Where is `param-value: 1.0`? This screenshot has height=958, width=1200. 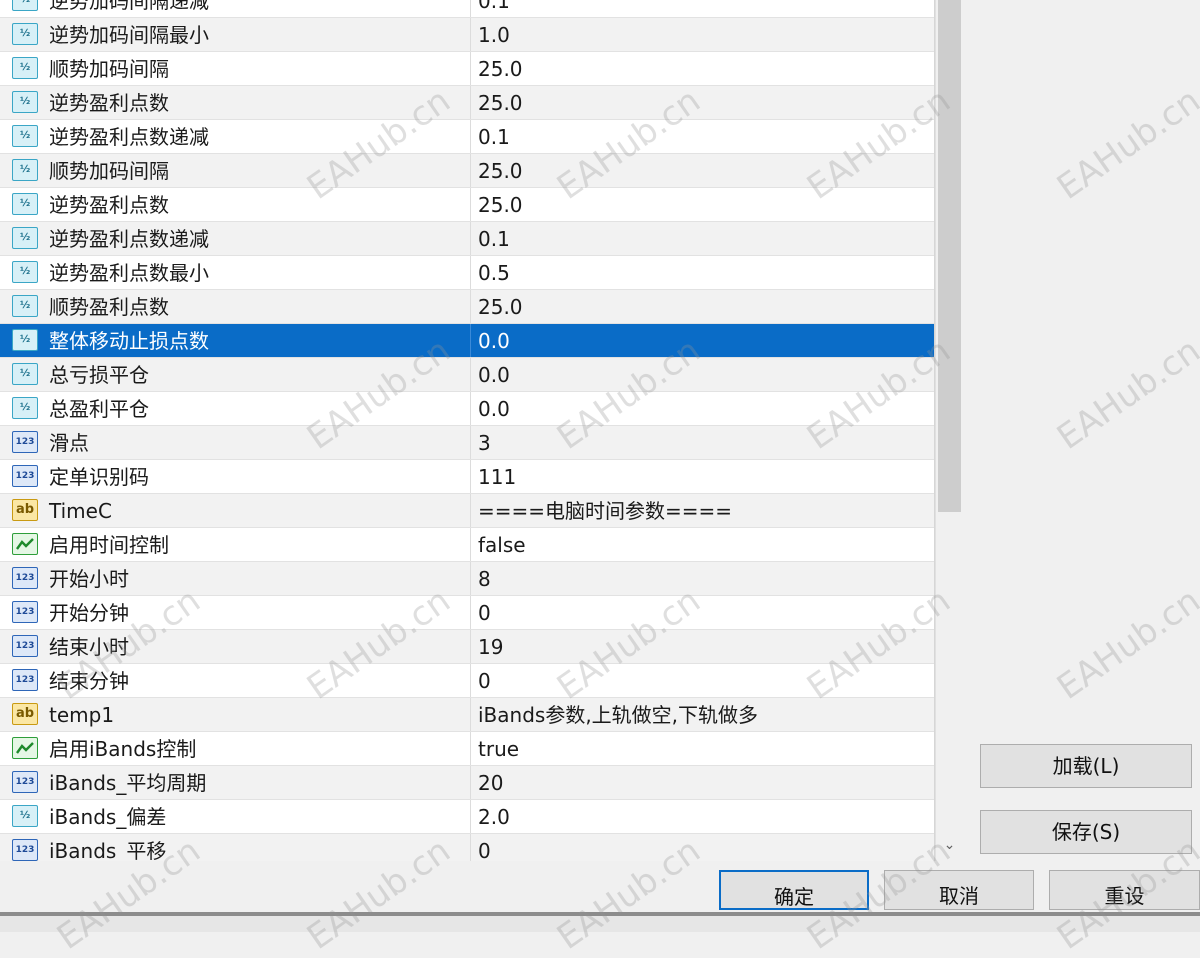 param-value: 1.0 is located at coordinates (494, 35).